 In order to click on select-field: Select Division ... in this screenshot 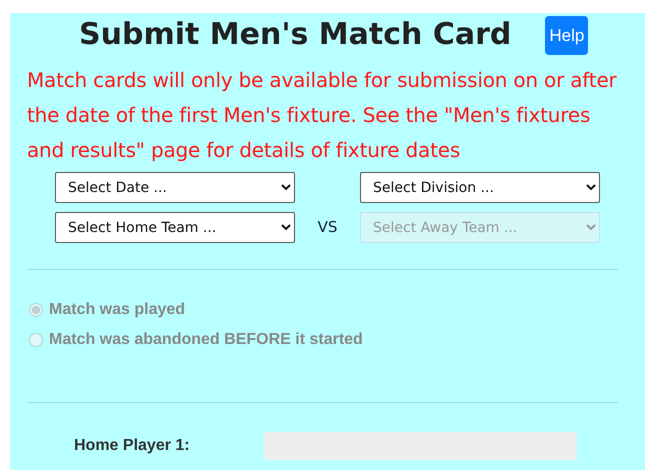, I will do `click(480, 187)`.